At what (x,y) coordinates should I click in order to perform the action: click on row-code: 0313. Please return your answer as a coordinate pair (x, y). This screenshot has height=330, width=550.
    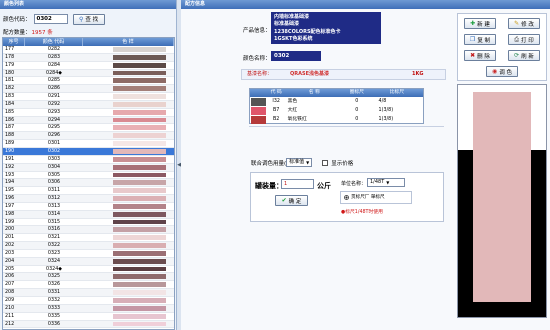
    Looking at the image, I should click on (54, 206).